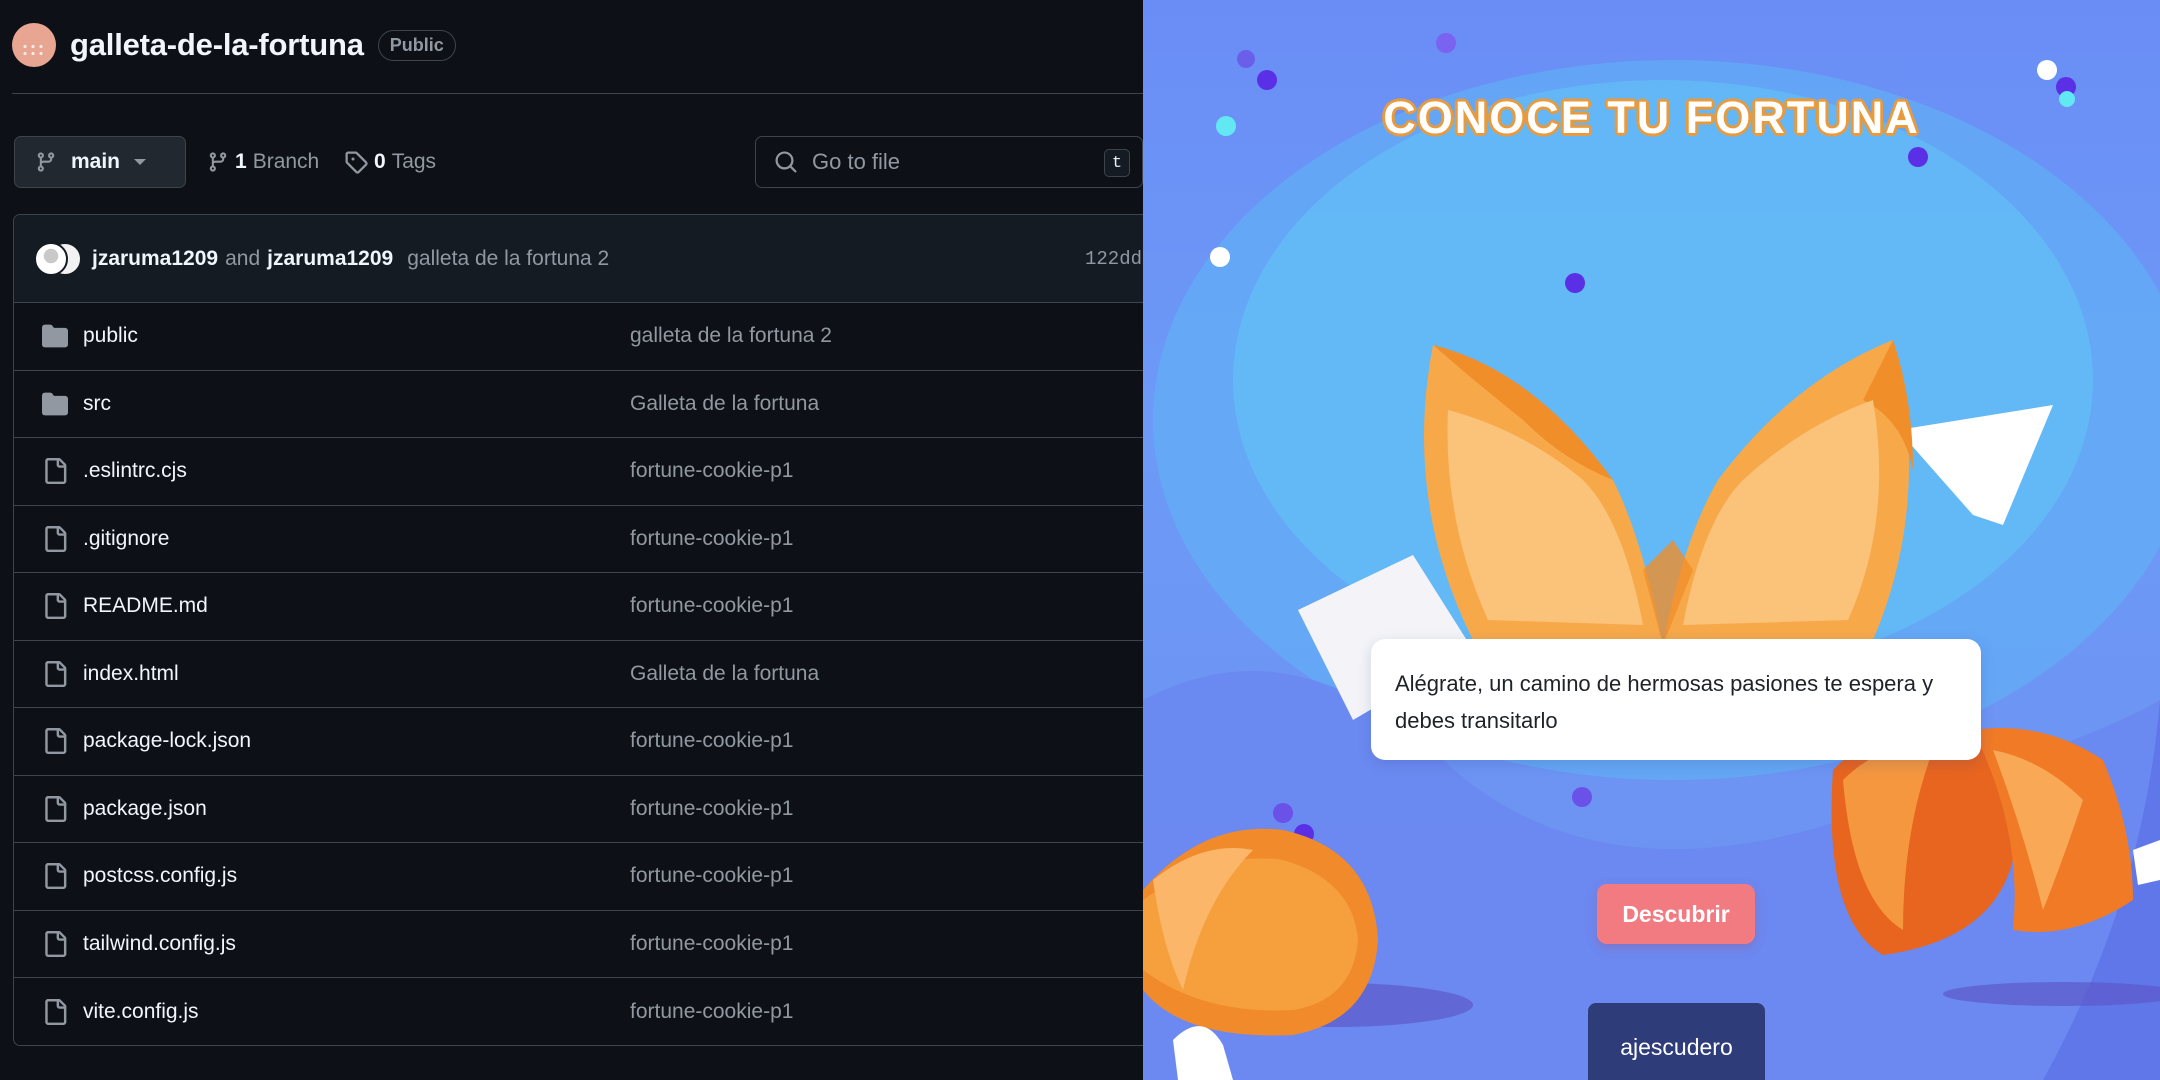 Image resolution: width=2160 pixels, height=1080 pixels. I want to click on table-row: package-lock.json fortune-cookie-p1, so click(578, 742).